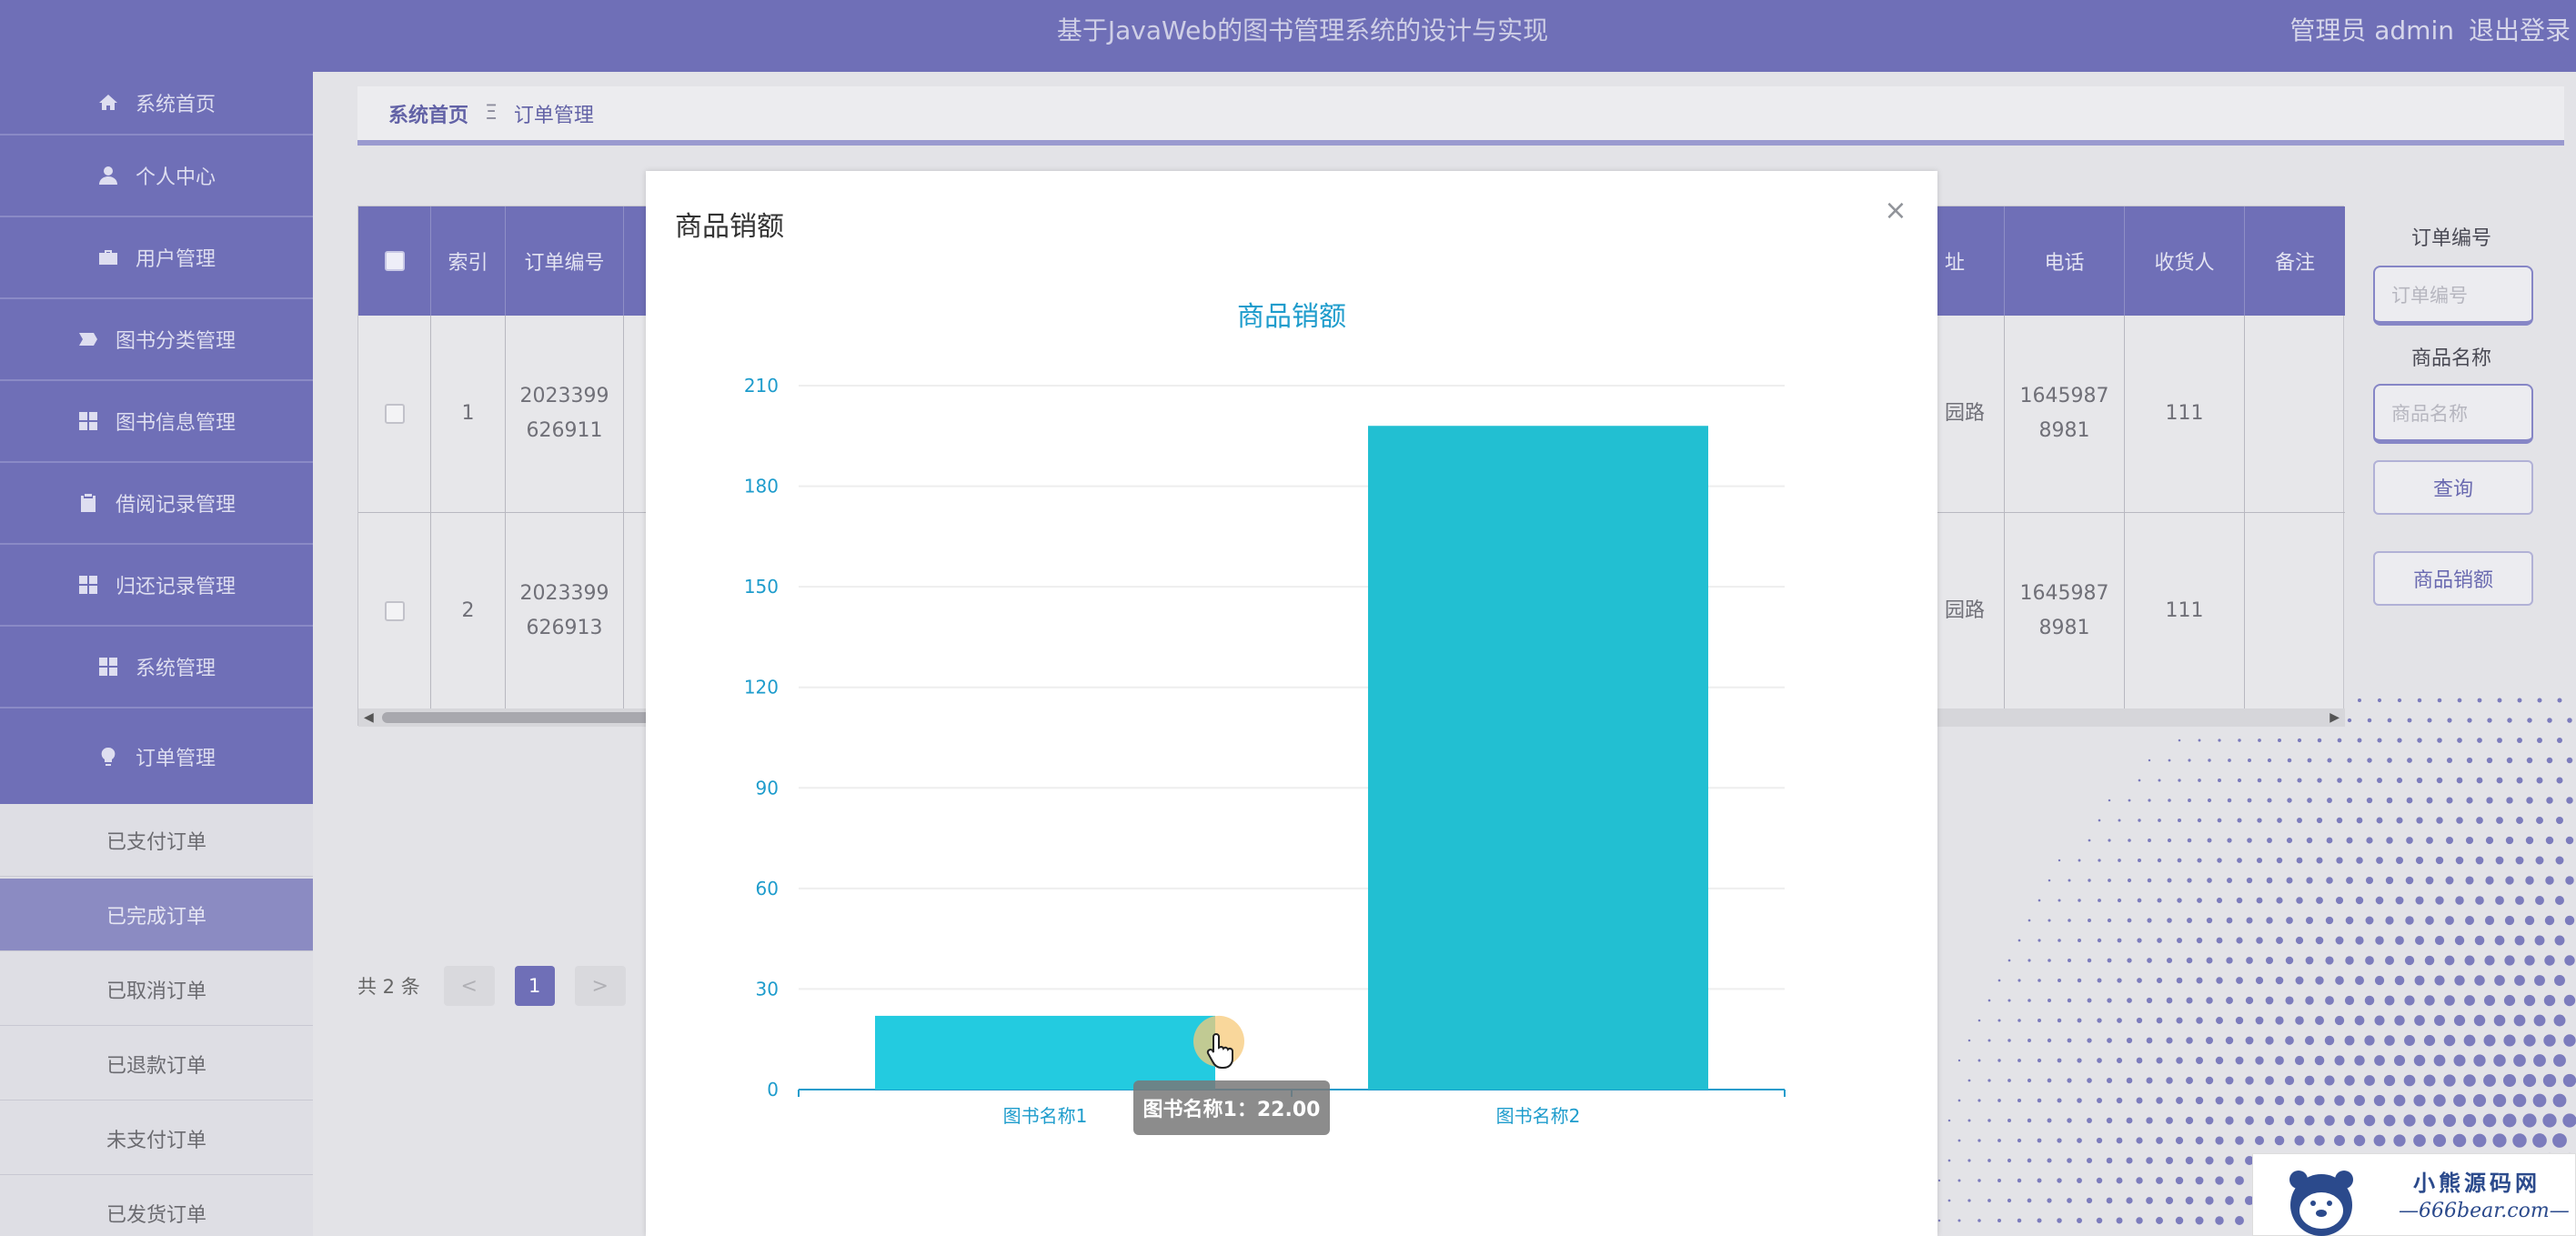  What do you see at coordinates (2321, 1203) in the screenshot?
I see `bear-logo-icon` at bounding box center [2321, 1203].